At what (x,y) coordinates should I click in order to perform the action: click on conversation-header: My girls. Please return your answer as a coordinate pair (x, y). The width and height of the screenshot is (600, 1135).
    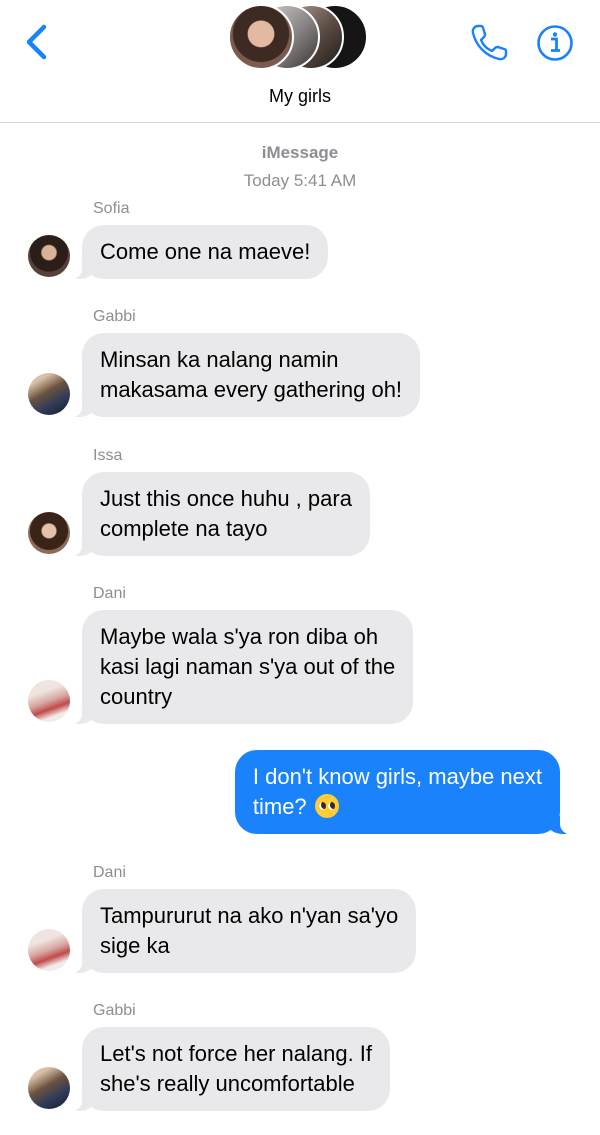
    Looking at the image, I should click on (300, 61).